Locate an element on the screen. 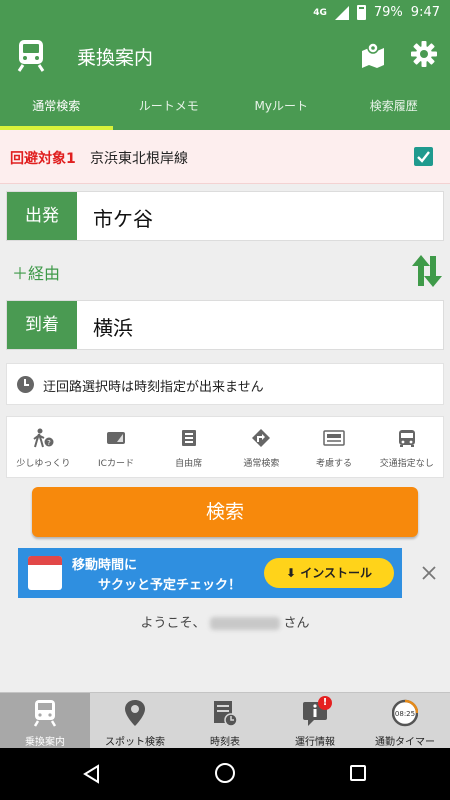  time-notice-text: 迂回路選択時は時刻指定が出来ません is located at coordinates (153, 387).